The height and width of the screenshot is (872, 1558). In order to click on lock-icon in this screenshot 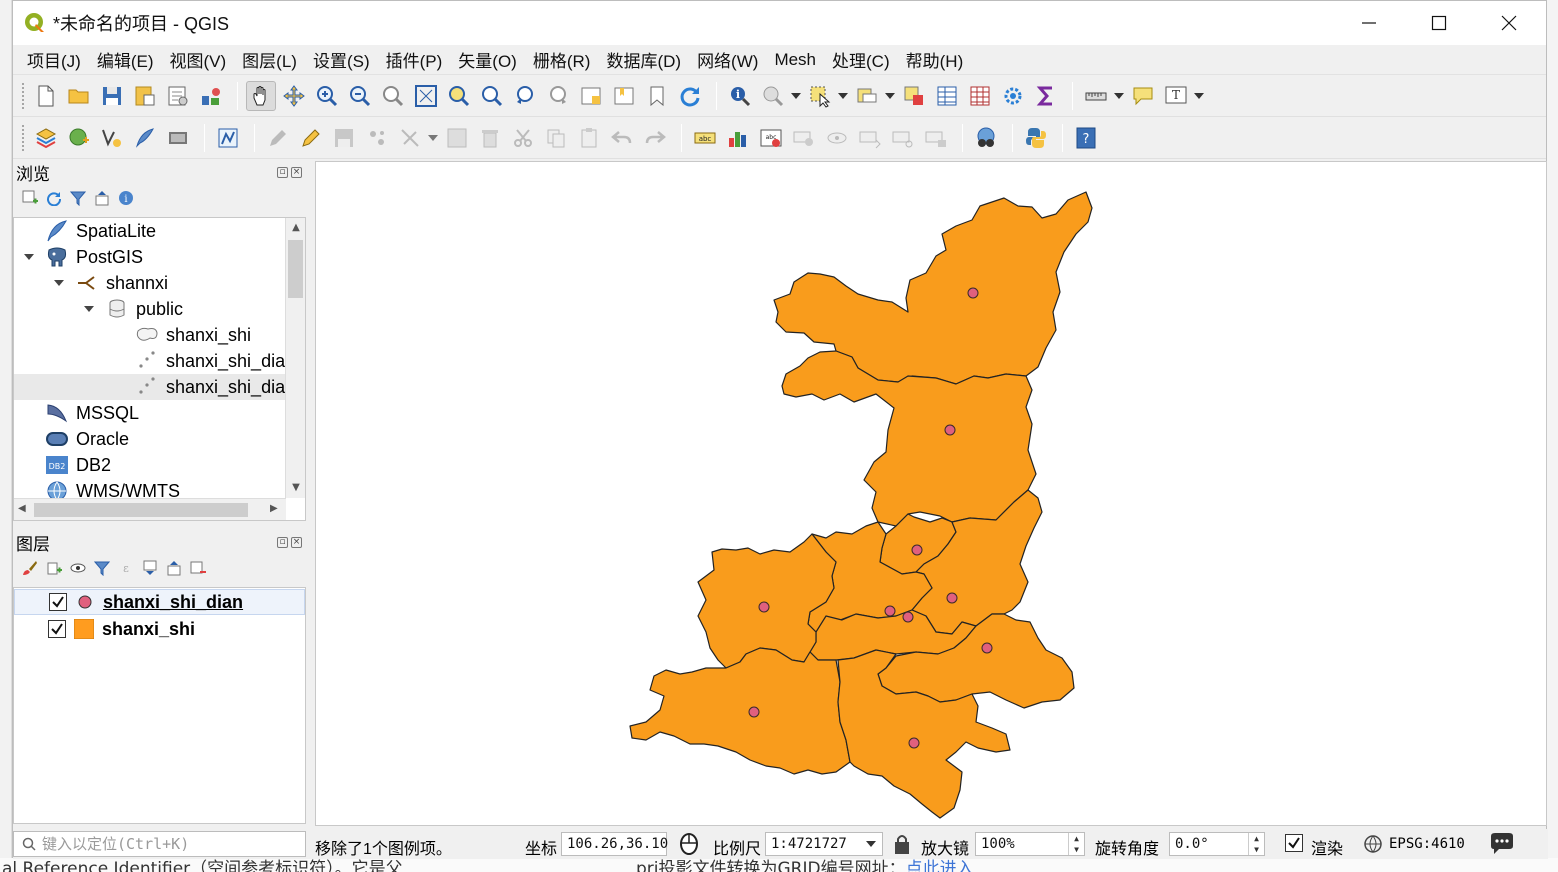, I will do `click(902, 844)`.